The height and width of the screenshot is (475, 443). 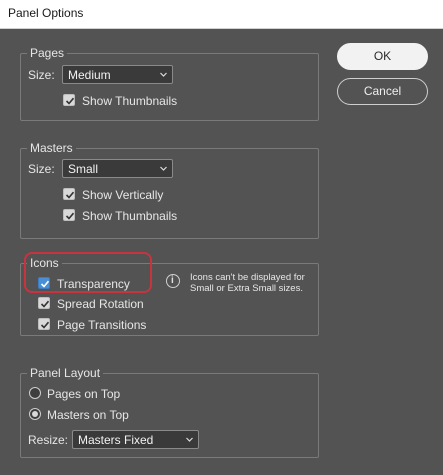 What do you see at coordinates (48, 440) in the screenshot?
I see `resize-label: Resize:` at bounding box center [48, 440].